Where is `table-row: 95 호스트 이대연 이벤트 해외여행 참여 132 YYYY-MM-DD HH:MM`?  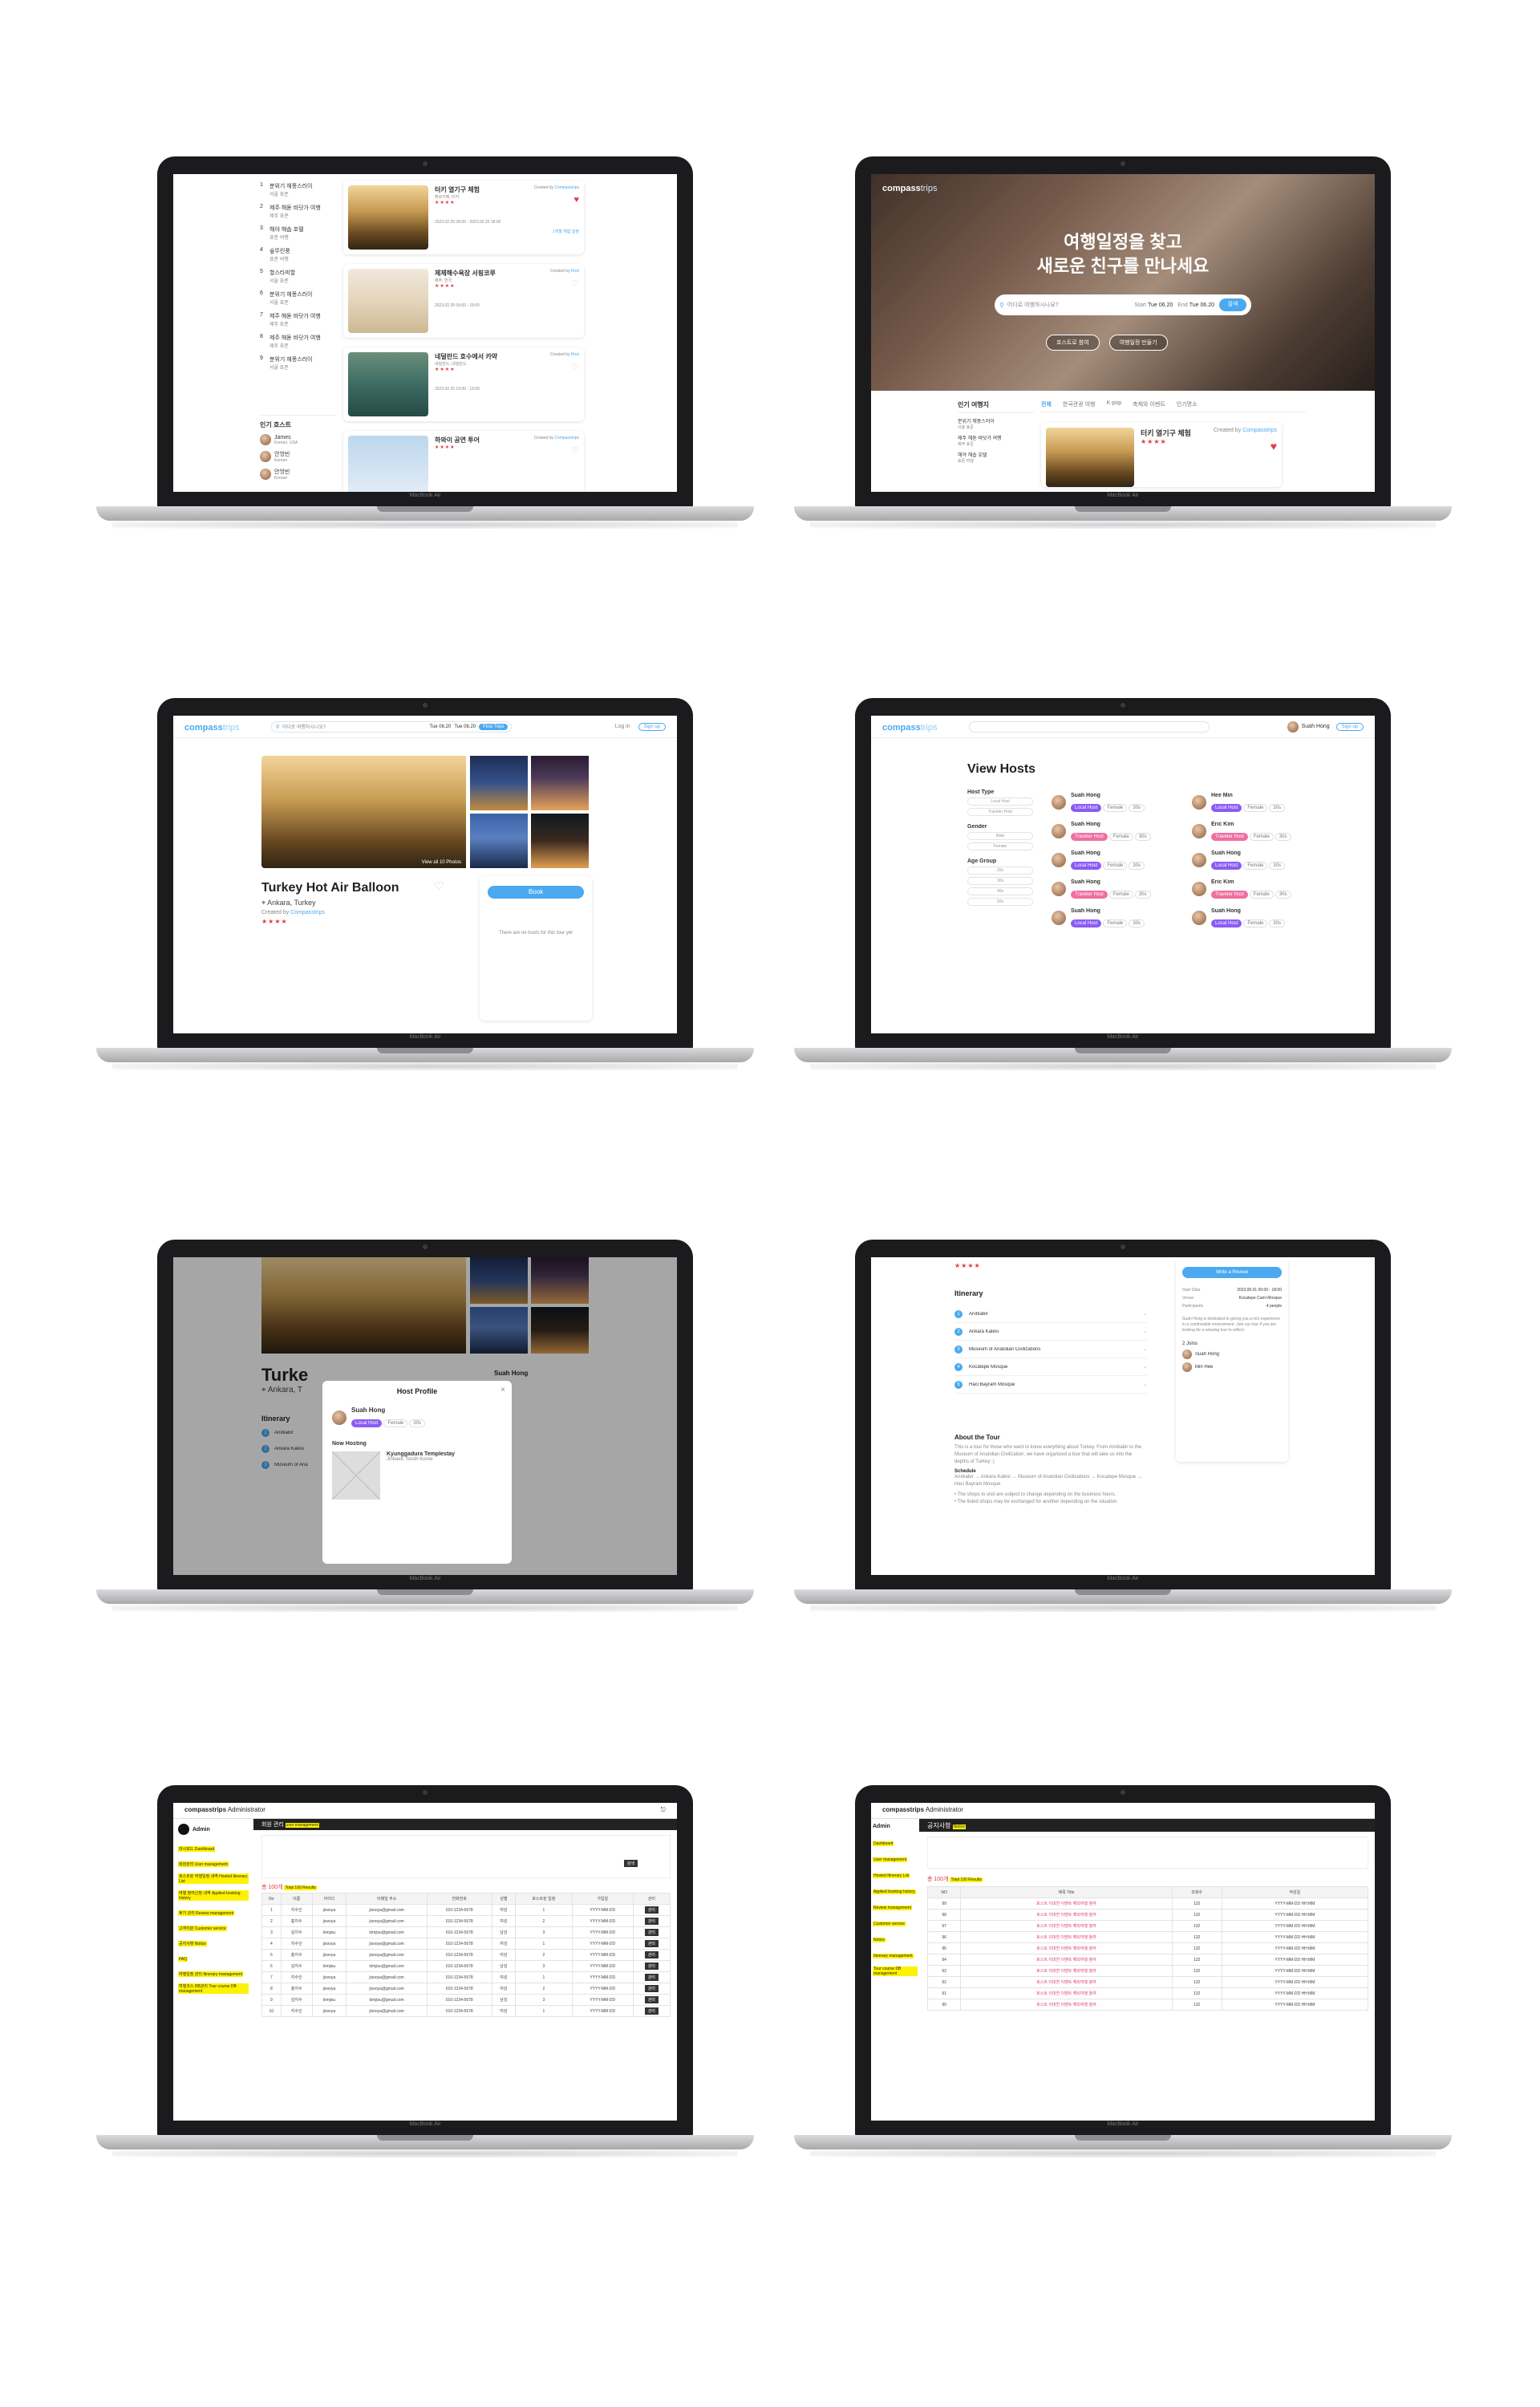
table-row: 95 호스트 이대연 이벤트 해외여행 참여 132 YYYY-MM-DD HH:MM is located at coordinates (1147, 1948).